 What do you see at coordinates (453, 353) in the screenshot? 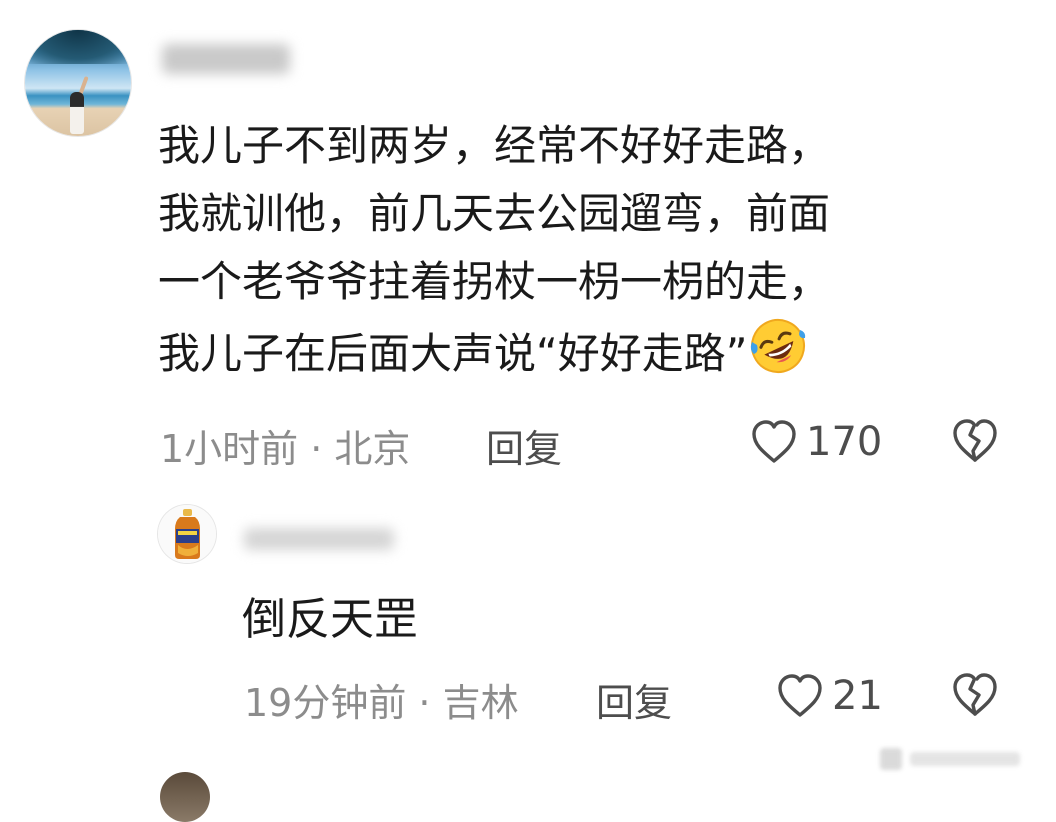
I see `comment-line: 我儿子在后面大声说“好好走路”` at bounding box center [453, 353].